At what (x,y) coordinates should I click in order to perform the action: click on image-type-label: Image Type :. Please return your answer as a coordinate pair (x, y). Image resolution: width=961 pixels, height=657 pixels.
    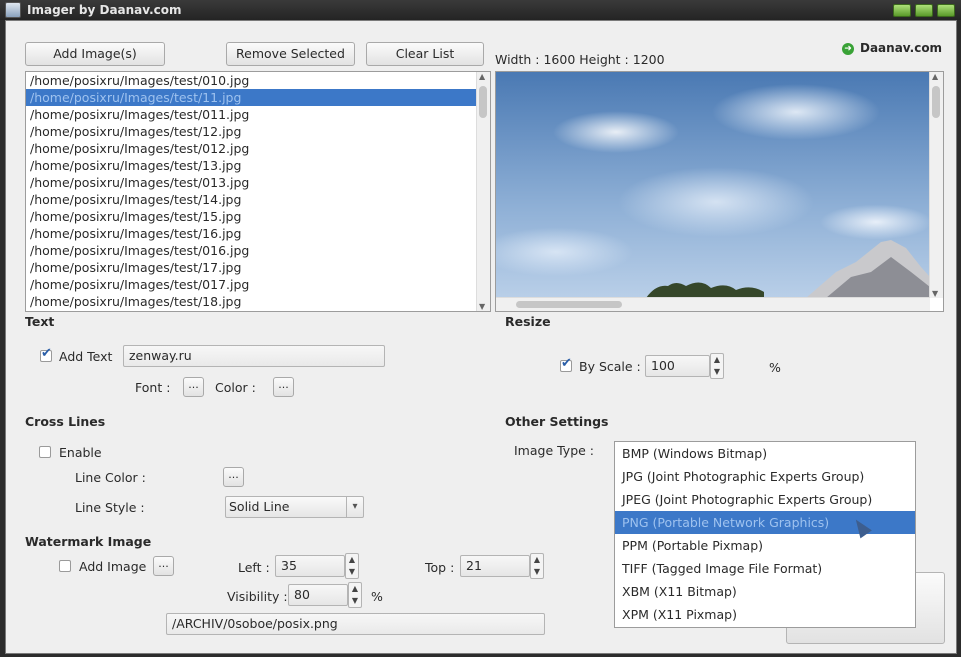
    Looking at the image, I should click on (554, 450).